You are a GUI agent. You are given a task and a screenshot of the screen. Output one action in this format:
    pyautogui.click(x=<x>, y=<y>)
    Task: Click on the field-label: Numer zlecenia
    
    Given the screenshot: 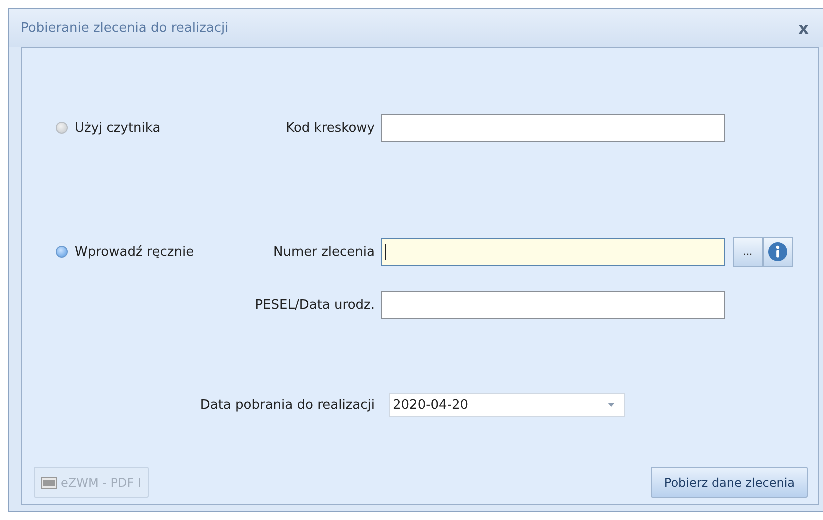 What is the action you would take?
    pyautogui.click(x=324, y=252)
    